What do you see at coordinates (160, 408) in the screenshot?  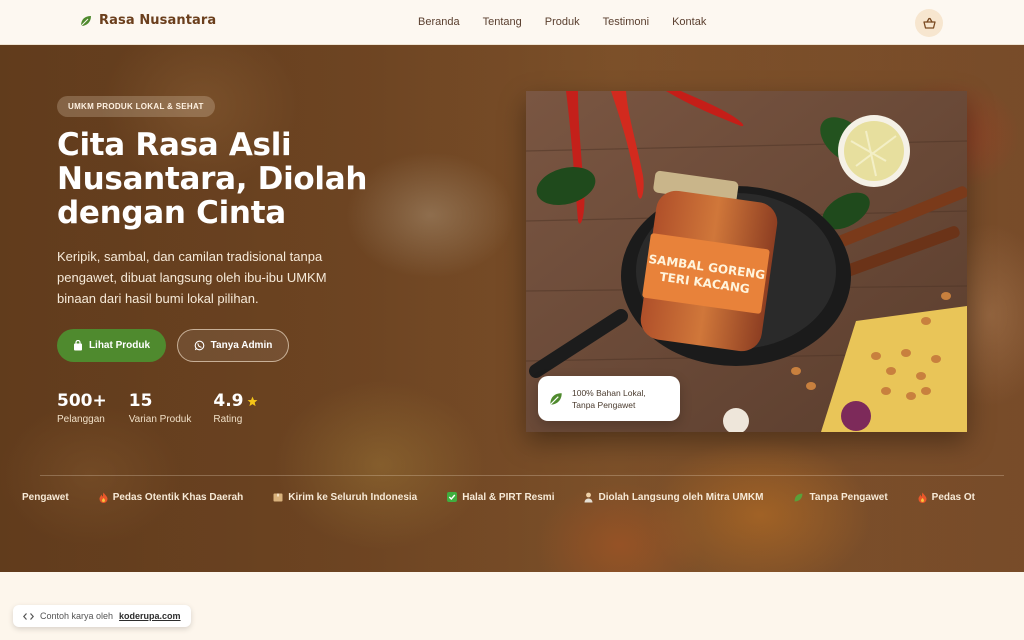 I see `stat-variants: 15 Varian Produk` at bounding box center [160, 408].